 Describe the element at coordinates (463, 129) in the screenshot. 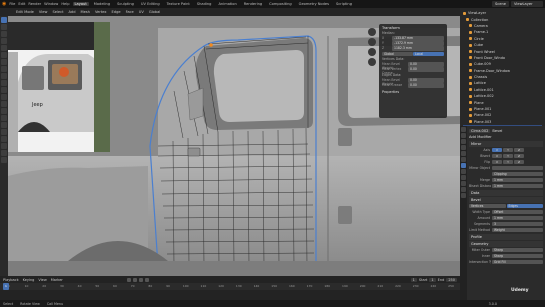

I see `tool-tab-icon` at that location.